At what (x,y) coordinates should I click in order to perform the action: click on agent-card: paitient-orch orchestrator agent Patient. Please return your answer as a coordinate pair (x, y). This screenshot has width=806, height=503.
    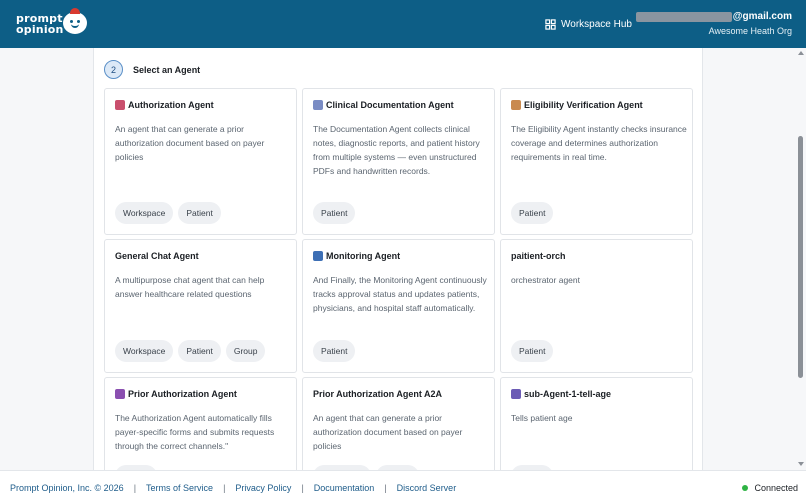
    Looking at the image, I should click on (596, 306).